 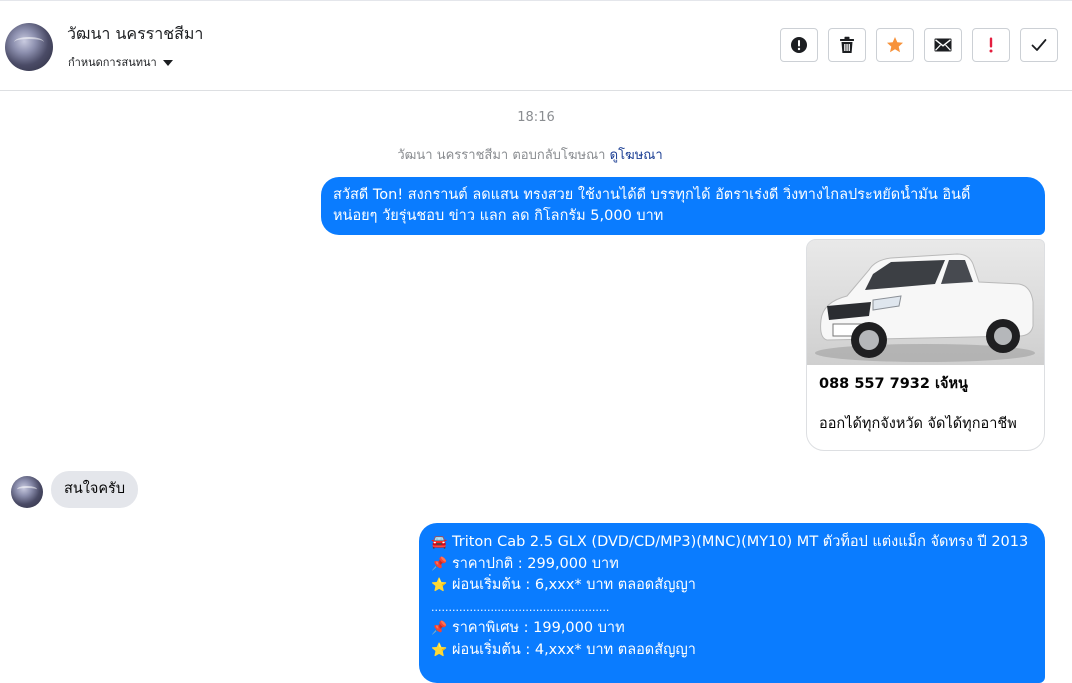 I want to click on message-row: 📌 ราคาพิเศษ : 199,000 บาท, so click(x=732, y=629).